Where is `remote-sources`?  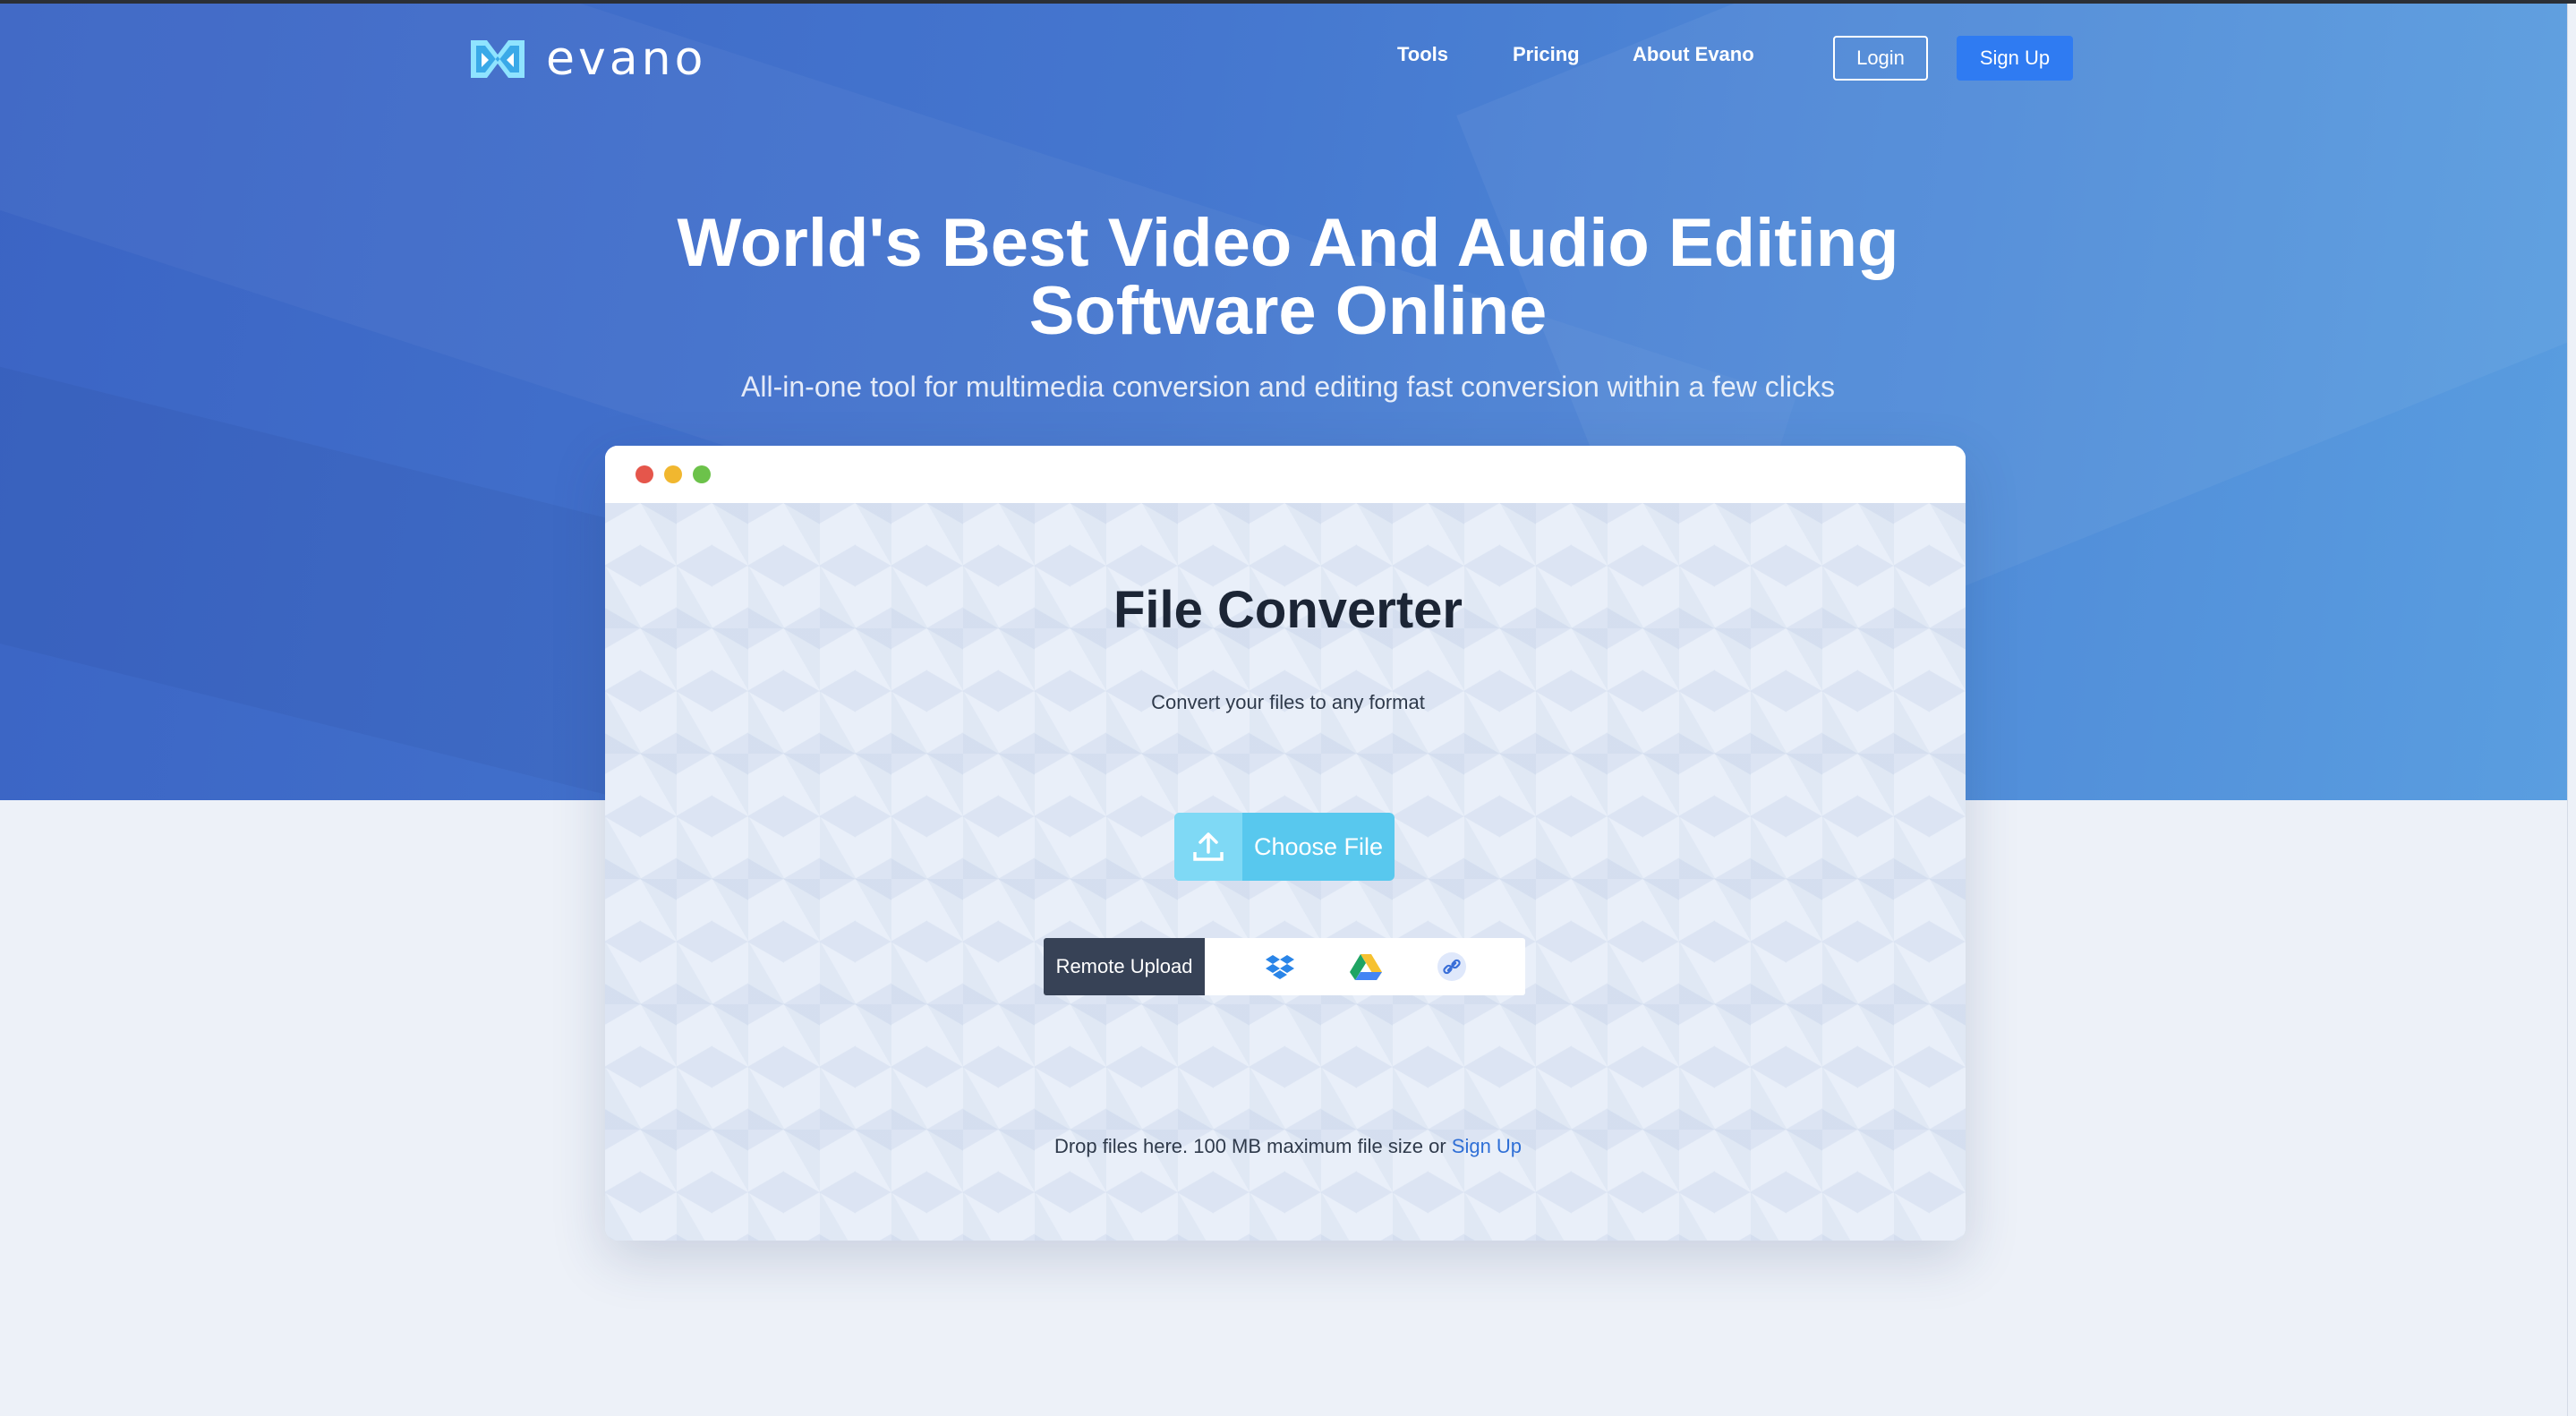
remote-sources is located at coordinates (1365, 967).